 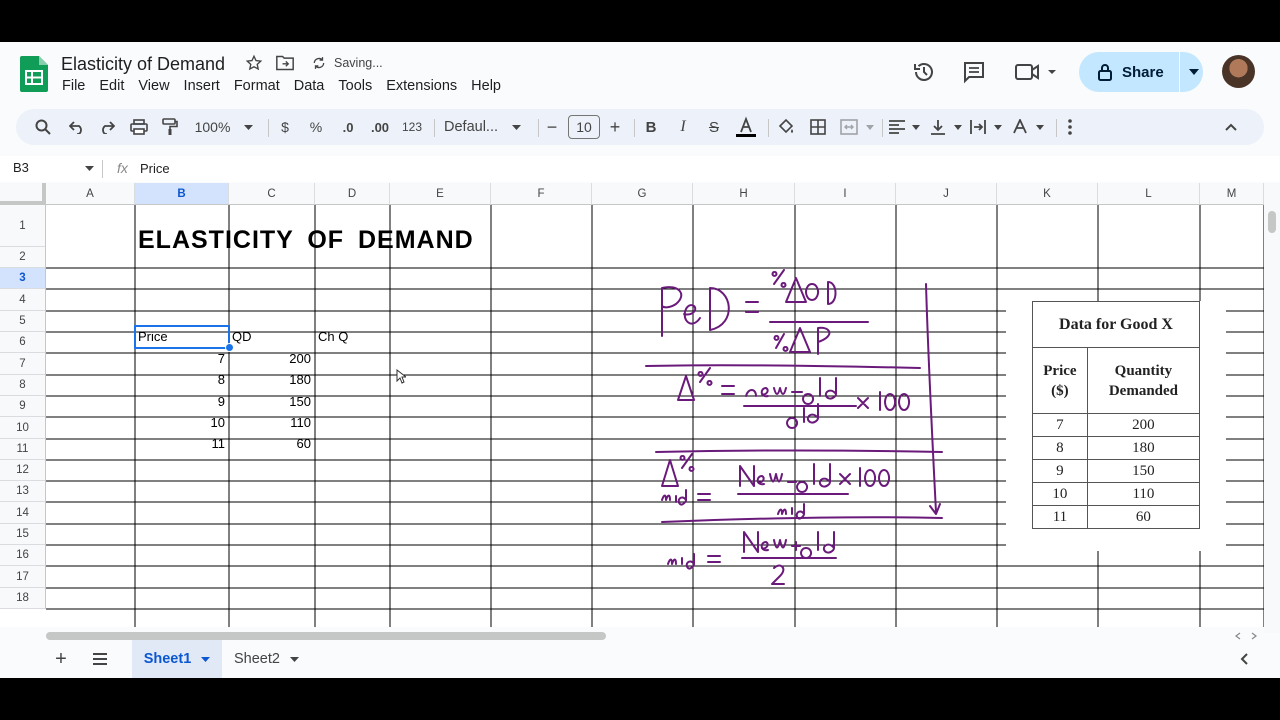 I want to click on share-button: Share, so click(x=1141, y=72).